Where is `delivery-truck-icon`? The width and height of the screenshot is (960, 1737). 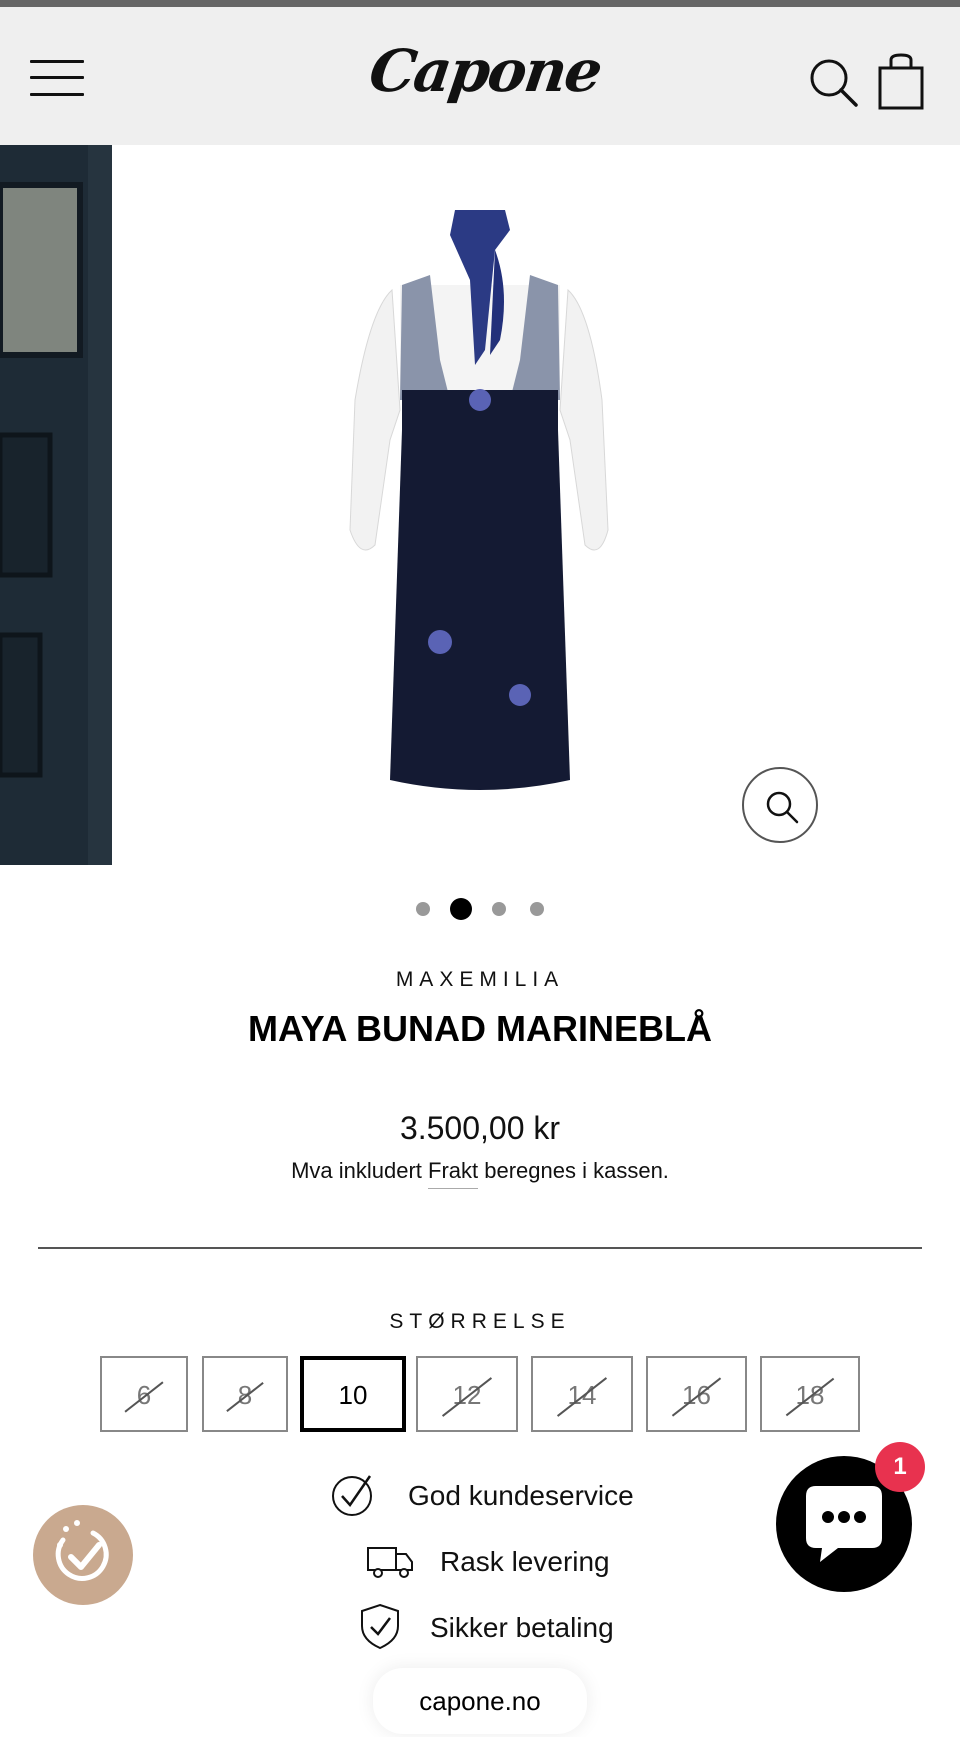 delivery-truck-icon is located at coordinates (390, 1562).